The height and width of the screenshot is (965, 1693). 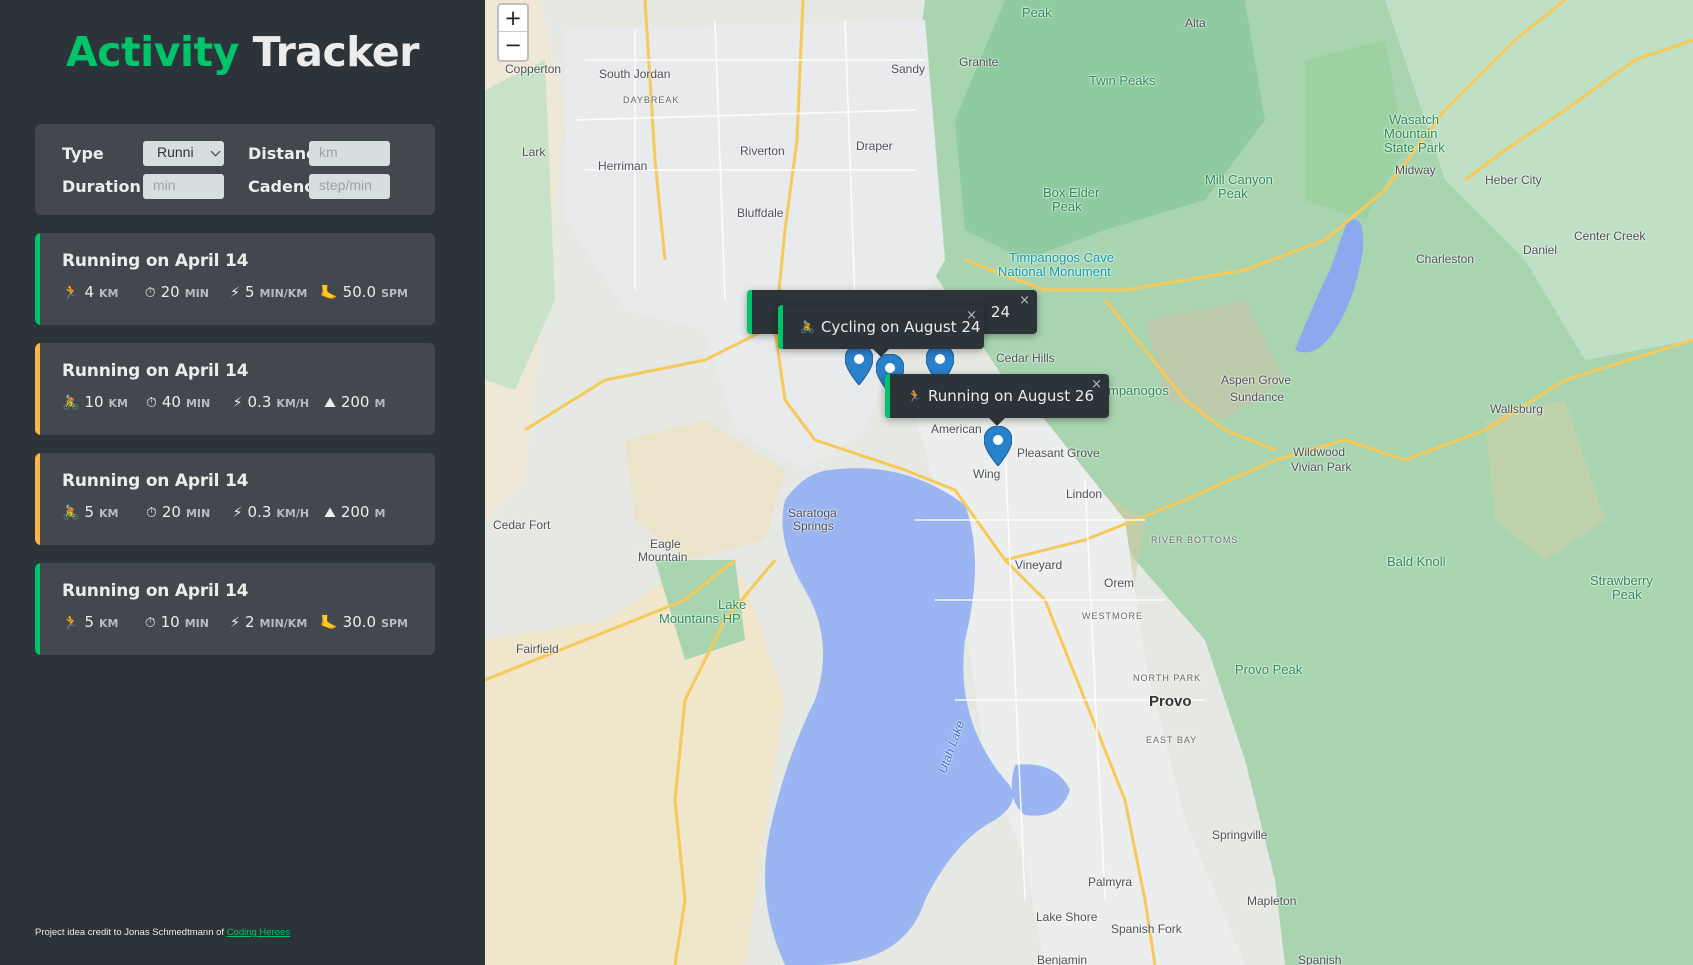 I want to click on duration-value: 40, so click(x=171, y=402).